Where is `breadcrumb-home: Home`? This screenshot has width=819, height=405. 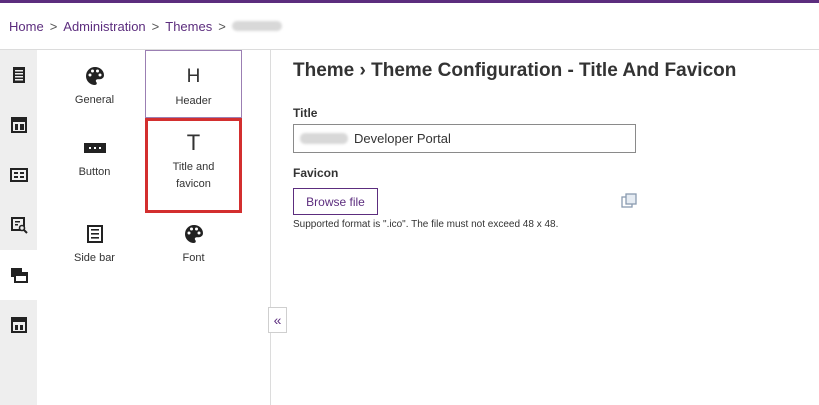
breadcrumb-home: Home is located at coordinates (26, 26).